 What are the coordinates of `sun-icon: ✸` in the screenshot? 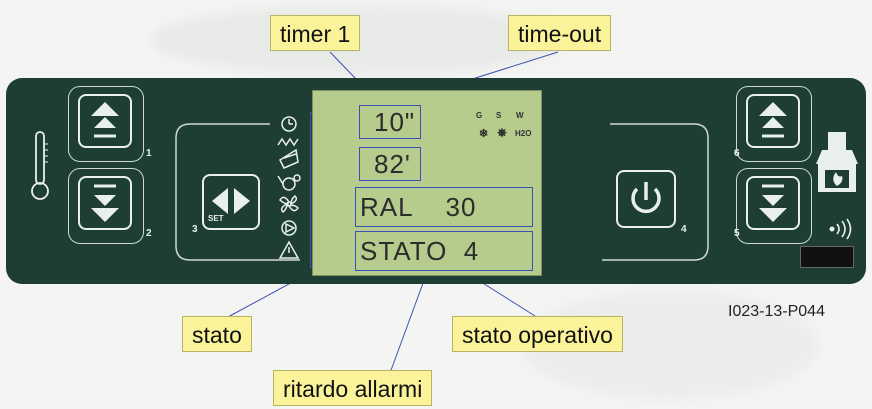 It's located at (502, 133).